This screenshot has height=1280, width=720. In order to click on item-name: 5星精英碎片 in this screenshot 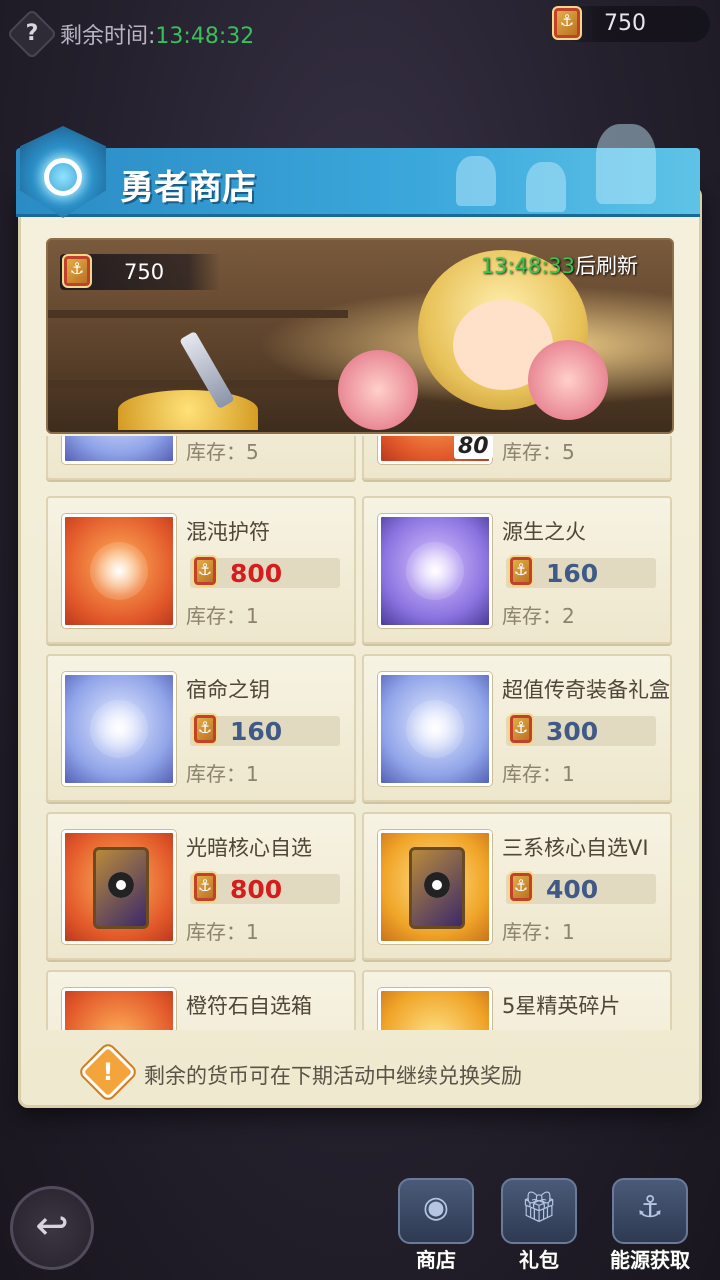, I will do `click(561, 1006)`.